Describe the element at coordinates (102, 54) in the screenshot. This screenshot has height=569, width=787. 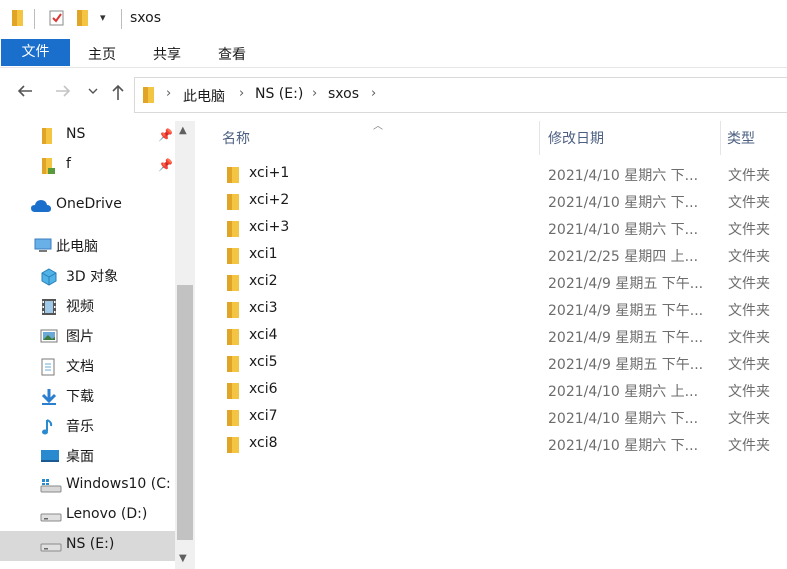
I see `tab-home: 主页` at that location.